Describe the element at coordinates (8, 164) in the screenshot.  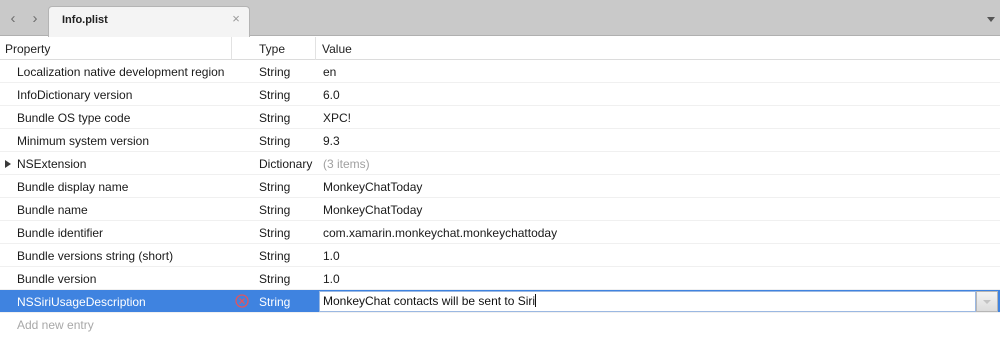
I see `disclosure-triangle-icon` at that location.